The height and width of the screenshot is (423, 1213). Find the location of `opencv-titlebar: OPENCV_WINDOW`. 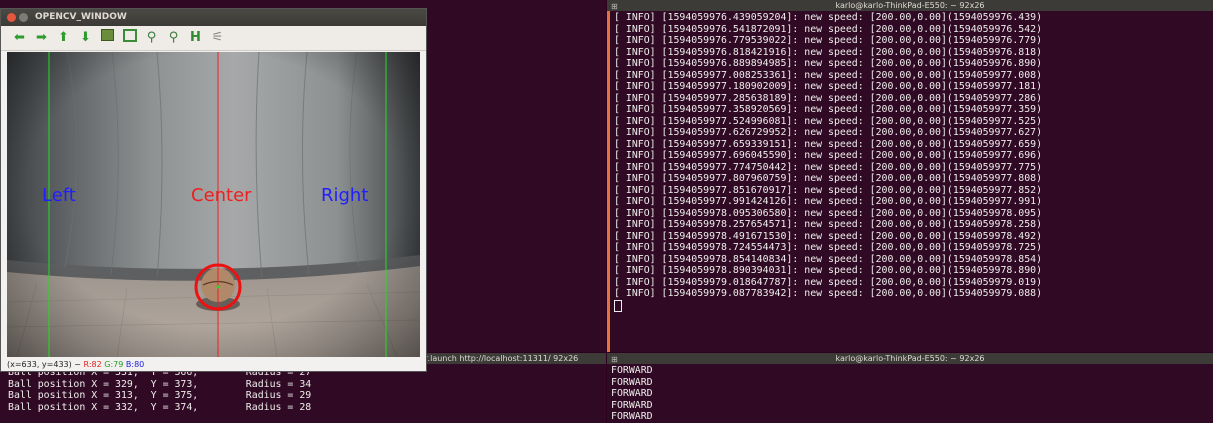

opencv-titlebar: OPENCV_WINDOW is located at coordinates (213, 17).